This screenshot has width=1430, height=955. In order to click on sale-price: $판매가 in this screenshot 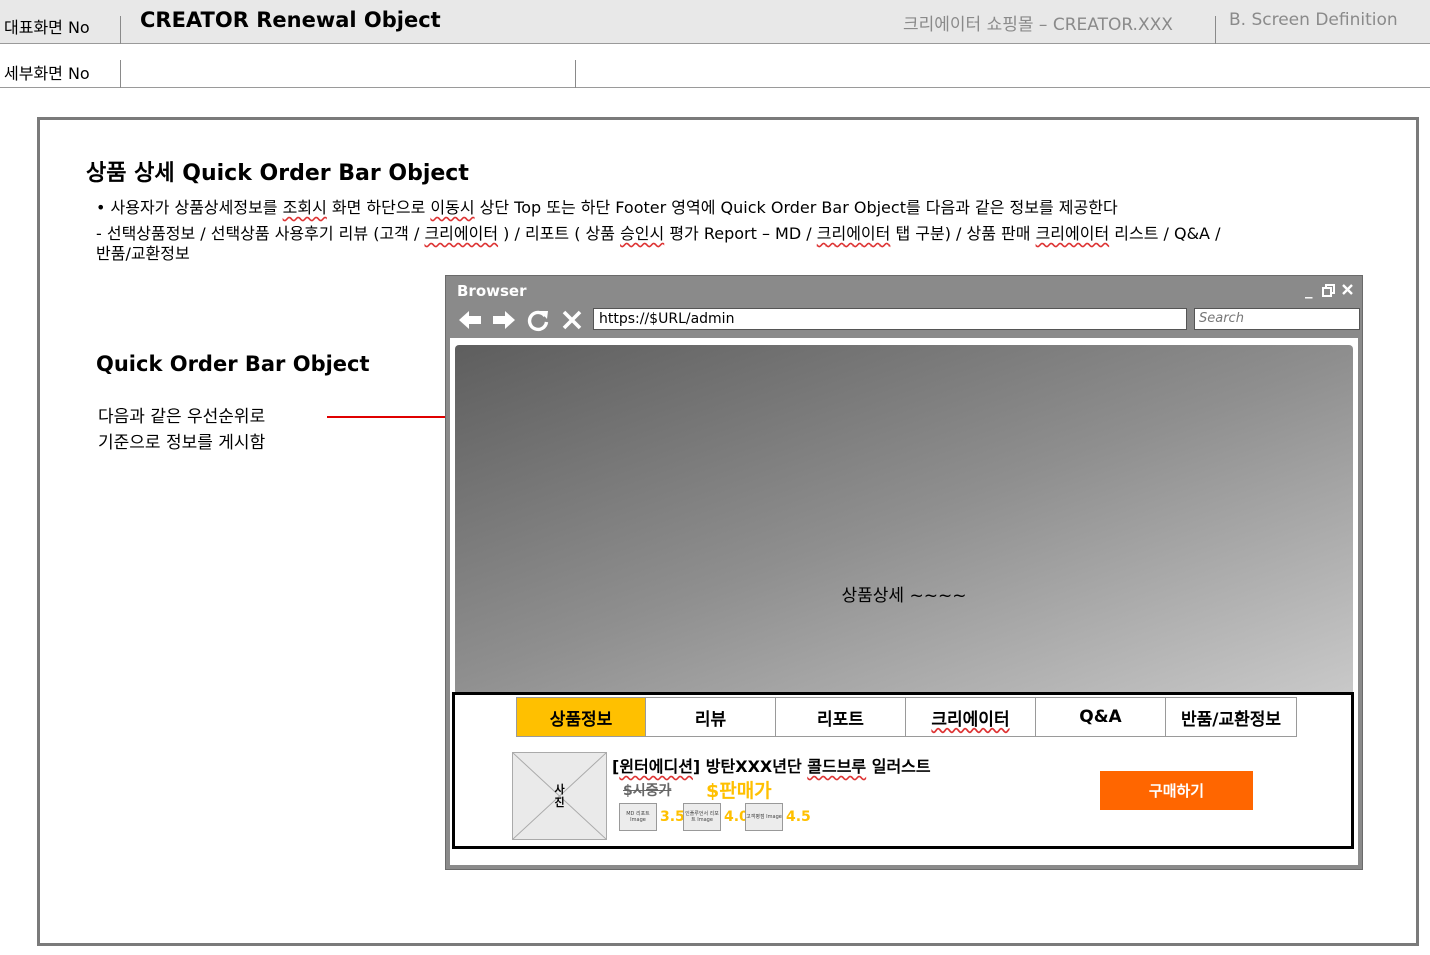, I will do `click(739, 791)`.